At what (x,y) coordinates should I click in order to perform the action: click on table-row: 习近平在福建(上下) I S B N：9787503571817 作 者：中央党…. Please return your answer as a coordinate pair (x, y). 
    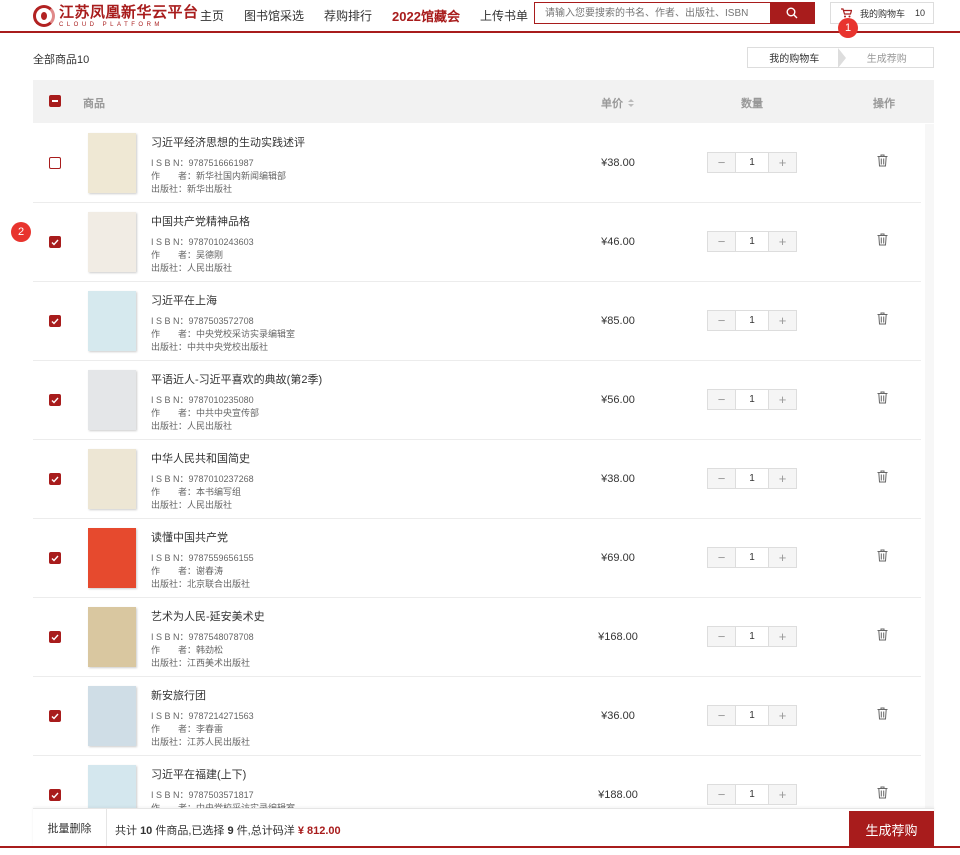
    Looking at the image, I should click on (477, 782).